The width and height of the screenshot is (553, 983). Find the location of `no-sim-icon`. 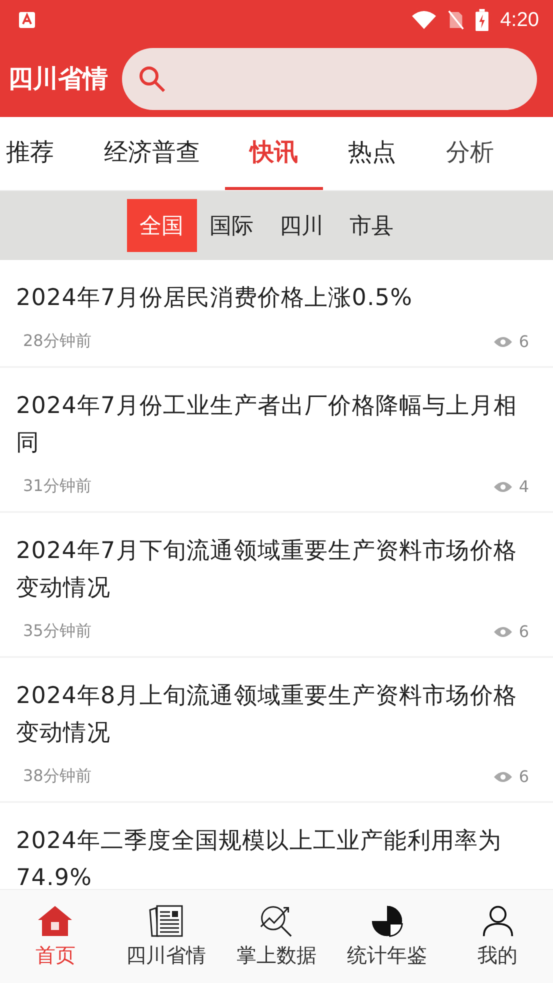

no-sim-icon is located at coordinates (456, 20).